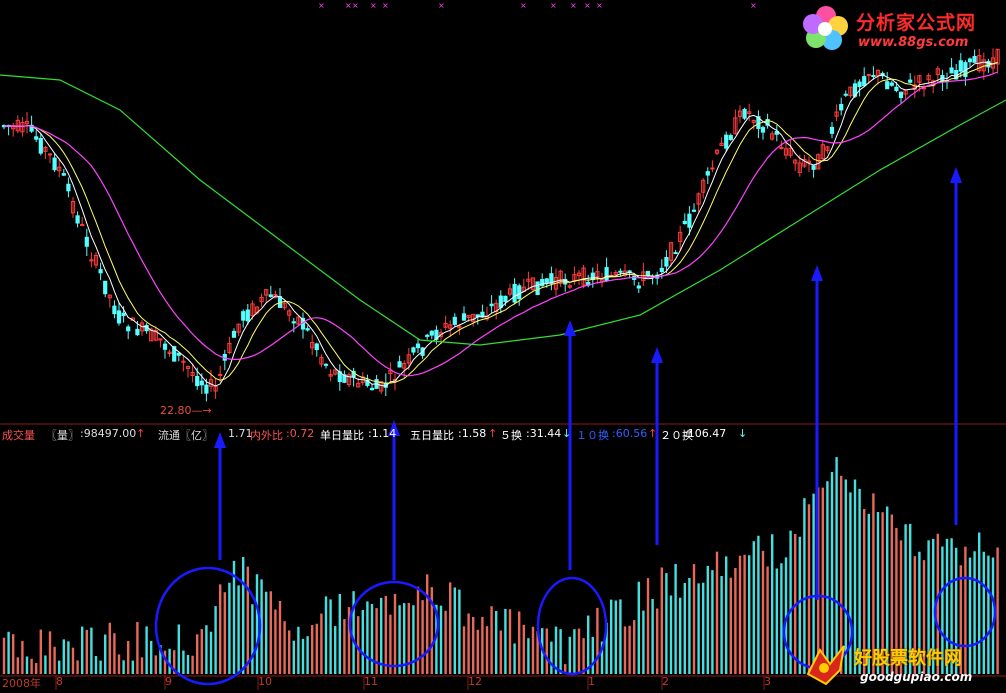 The width and height of the screenshot is (1006, 693). What do you see at coordinates (665, 681) in the screenshot?
I see `x-tick-label: 2` at bounding box center [665, 681].